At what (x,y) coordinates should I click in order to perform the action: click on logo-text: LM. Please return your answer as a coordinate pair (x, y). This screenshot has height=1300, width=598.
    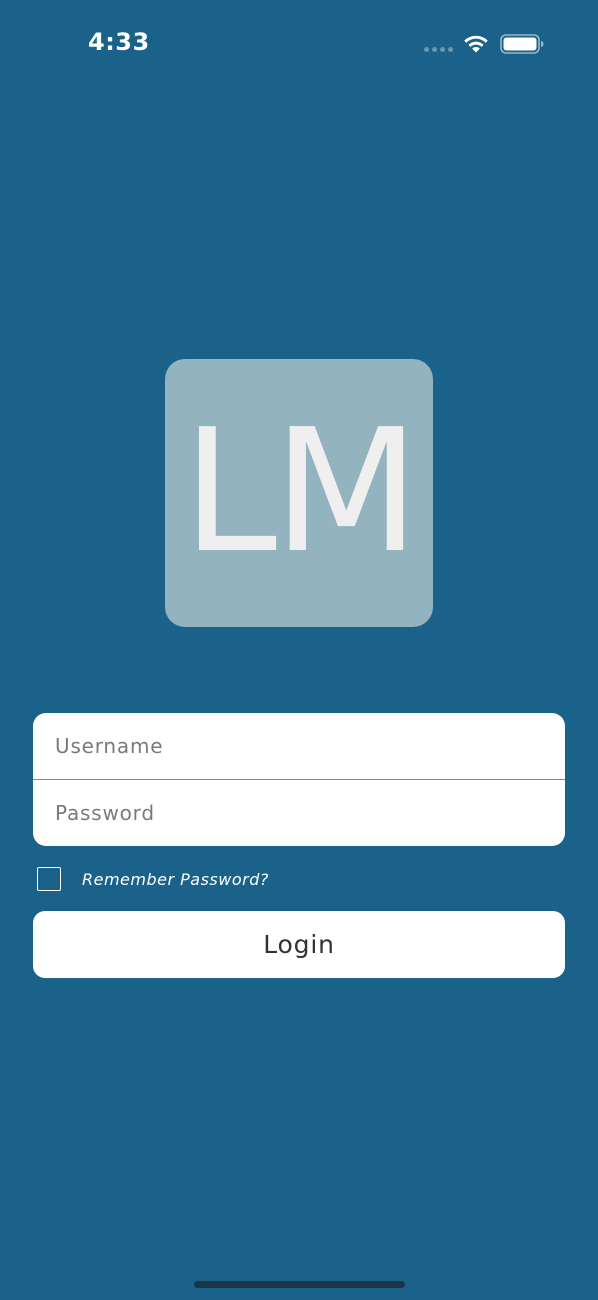
    Looking at the image, I should click on (300, 492).